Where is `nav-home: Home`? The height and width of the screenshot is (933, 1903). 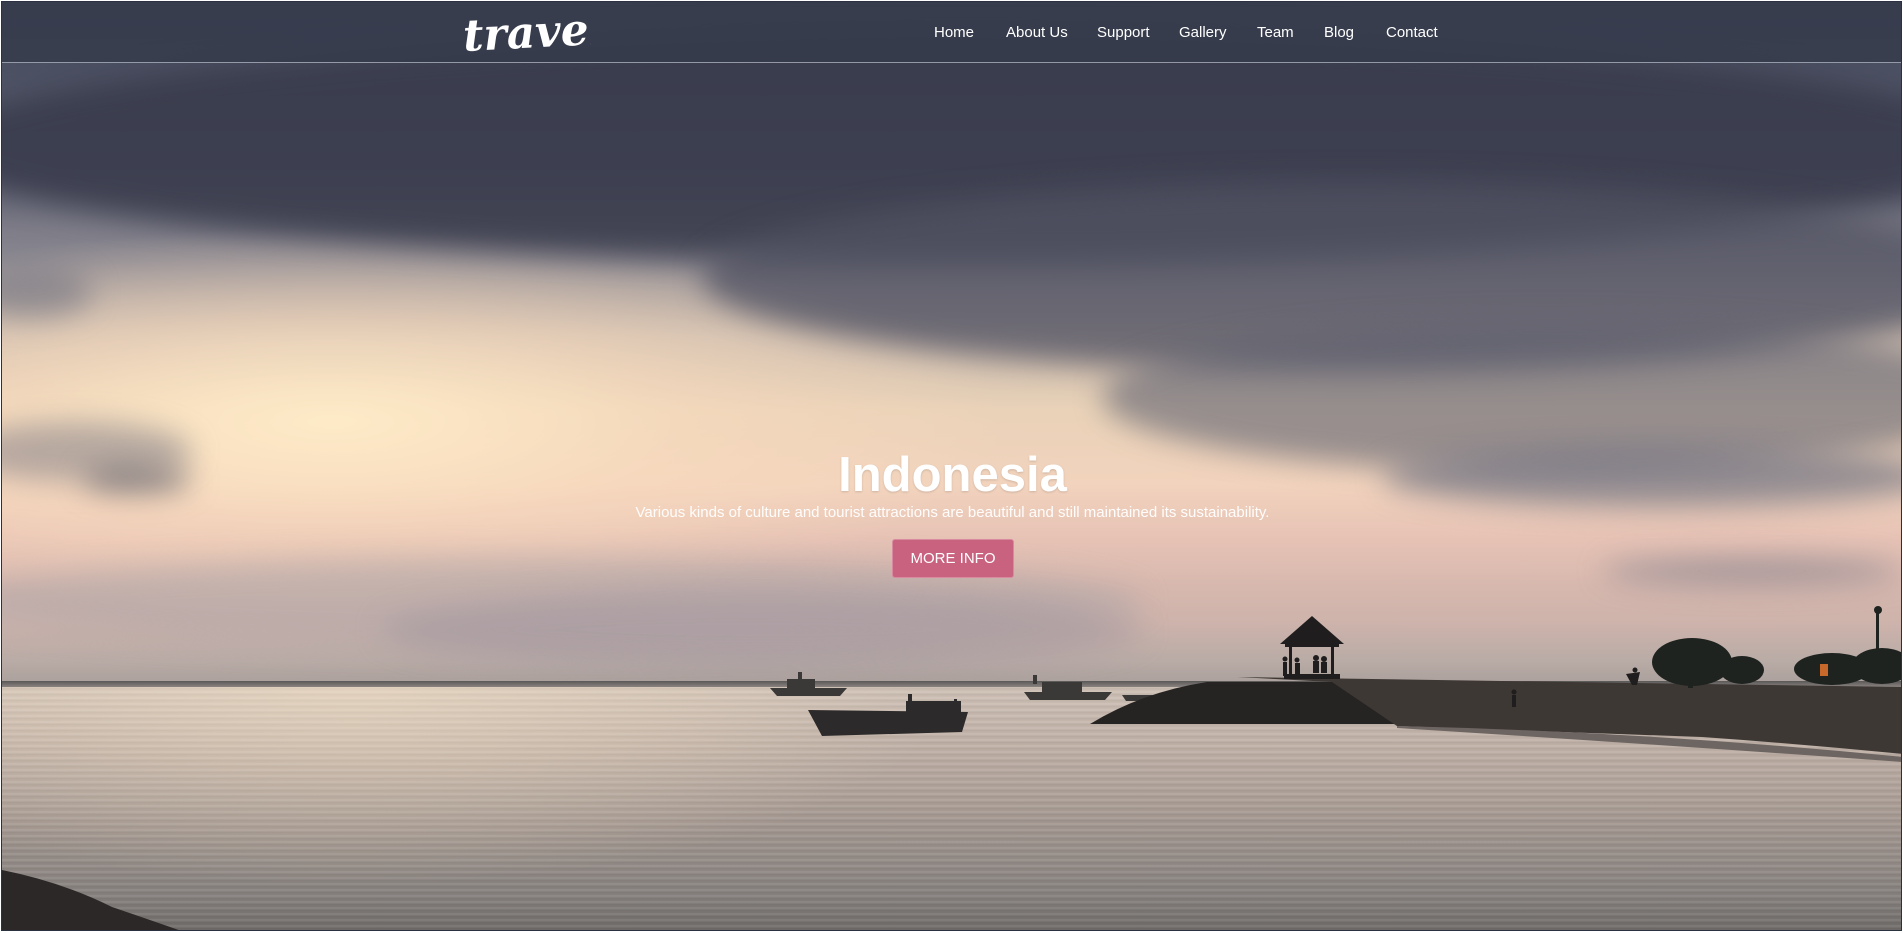
nav-home: Home is located at coordinates (954, 32).